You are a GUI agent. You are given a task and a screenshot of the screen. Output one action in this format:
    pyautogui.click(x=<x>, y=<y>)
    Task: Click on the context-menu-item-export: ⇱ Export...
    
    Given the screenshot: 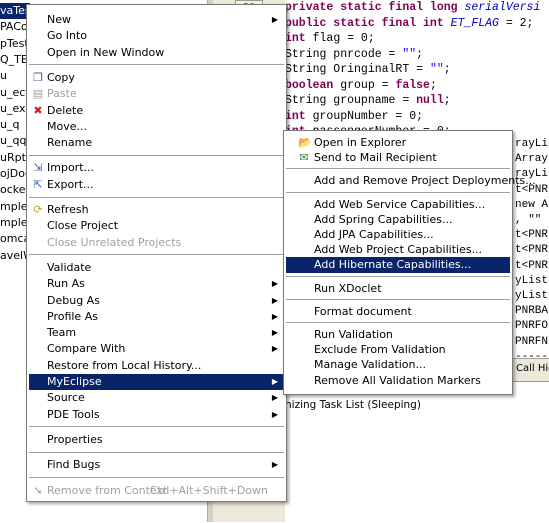 What is the action you would take?
    pyautogui.click(x=156, y=185)
    